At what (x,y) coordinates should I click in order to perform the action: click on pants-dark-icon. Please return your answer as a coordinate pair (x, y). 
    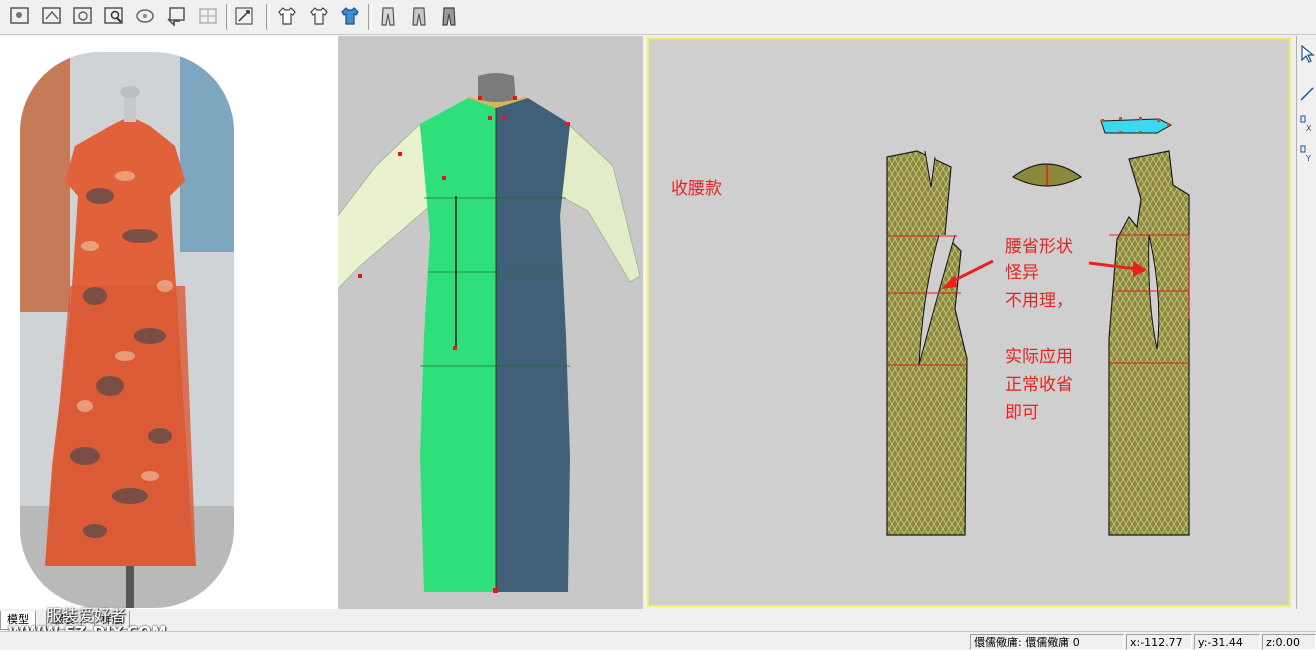
    Looking at the image, I should click on (449, 16).